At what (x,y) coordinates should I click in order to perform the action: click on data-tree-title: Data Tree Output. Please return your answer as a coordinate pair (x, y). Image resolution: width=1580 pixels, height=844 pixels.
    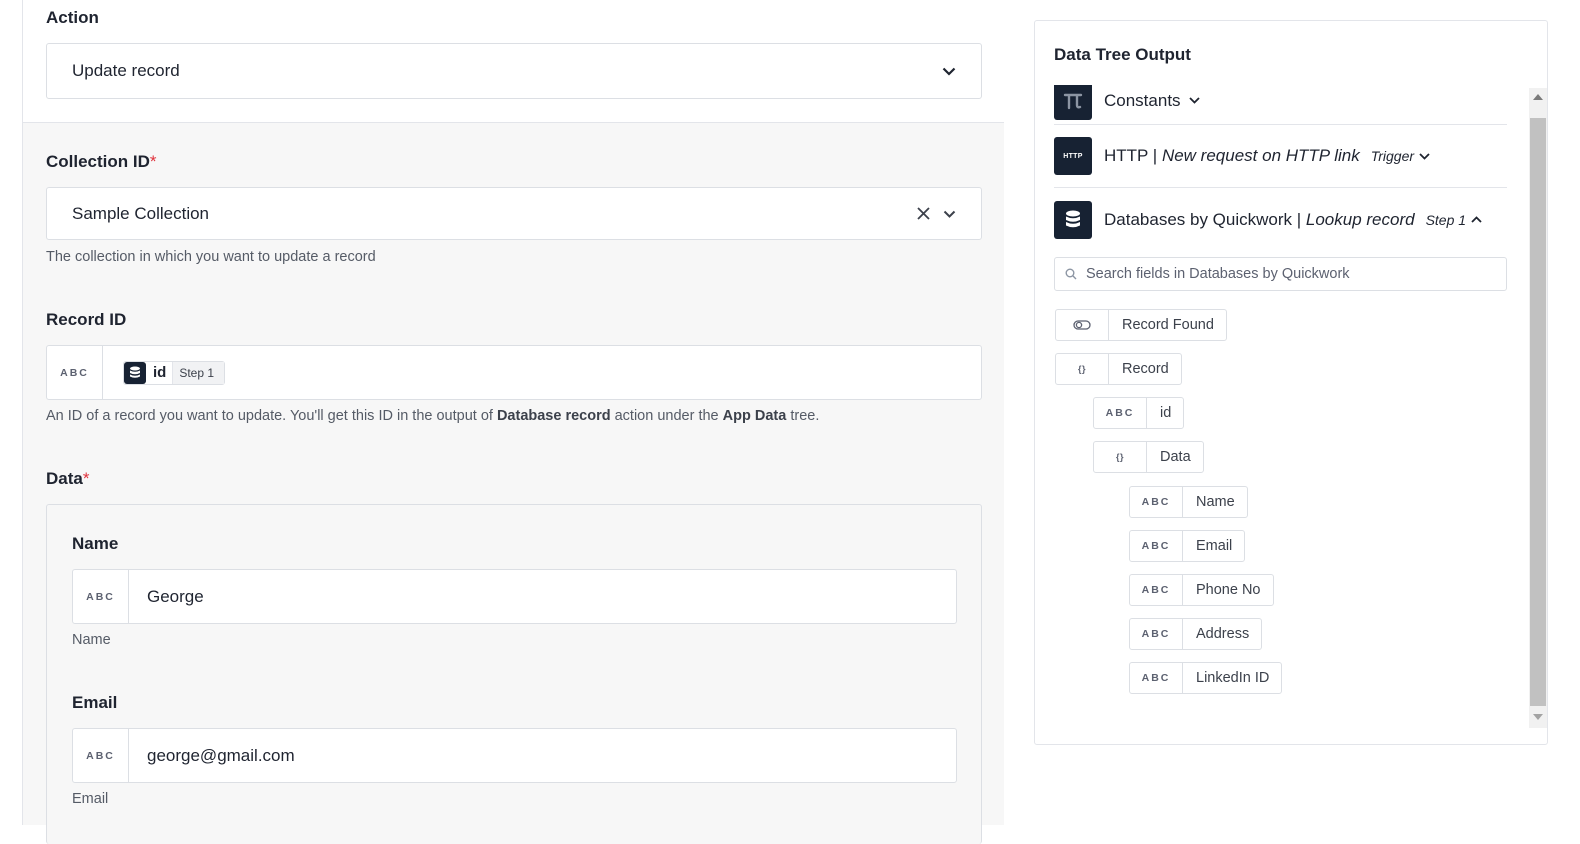
    Looking at the image, I should click on (1122, 54).